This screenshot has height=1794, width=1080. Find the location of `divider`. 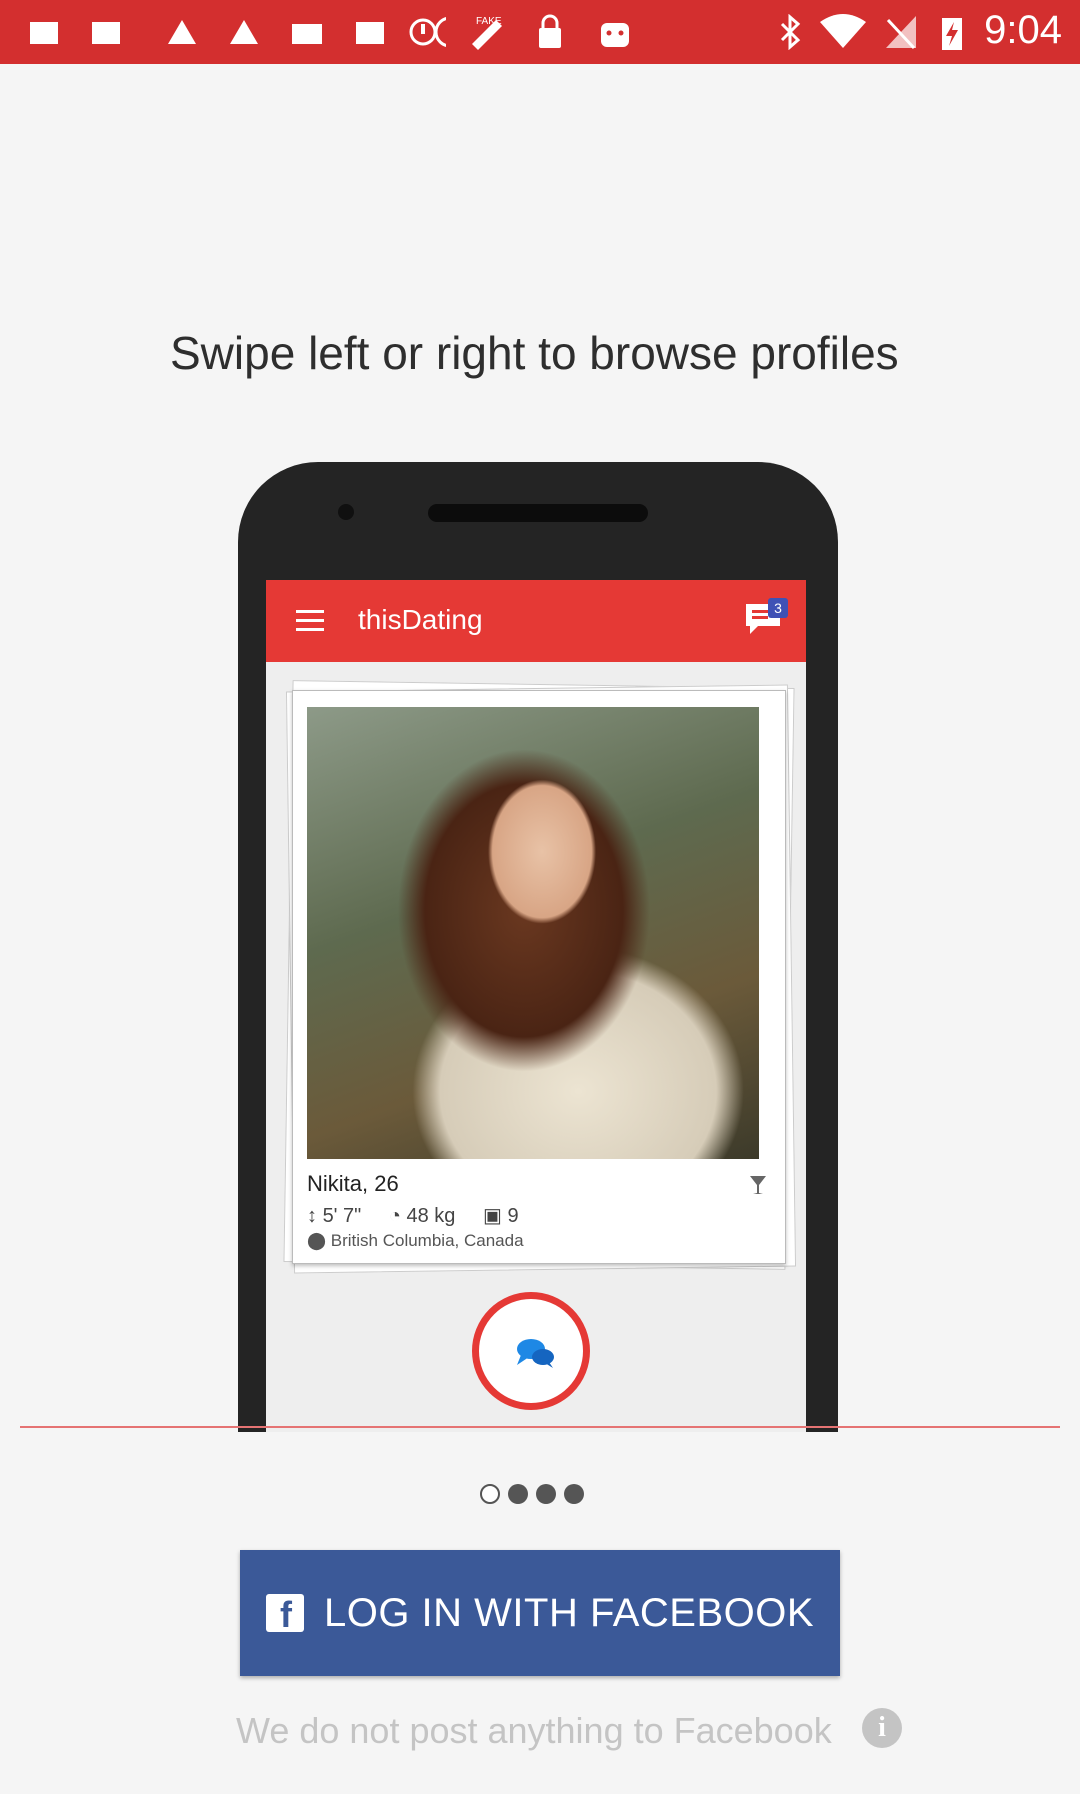

divider is located at coordinates (540, 1427).